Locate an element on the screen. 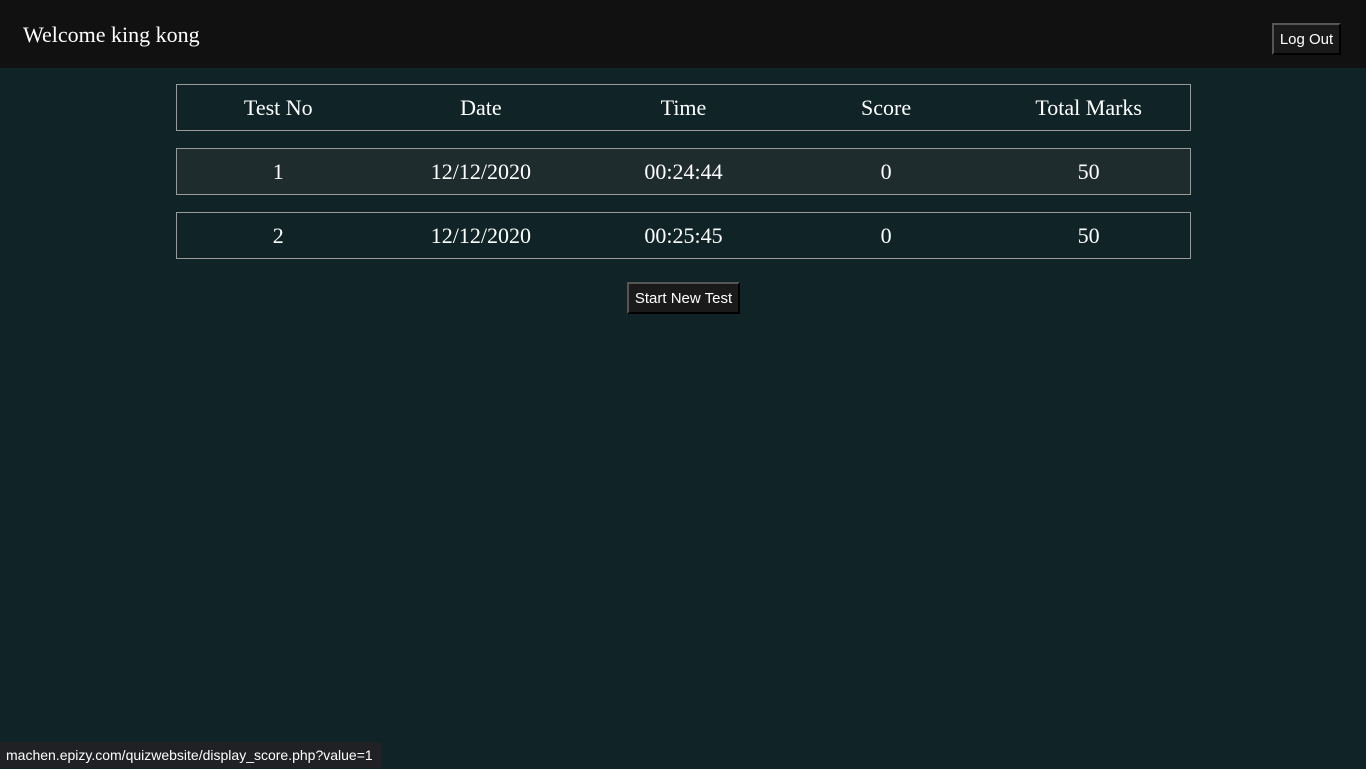 This screenshot has width=1366, height=769. column-header-score: Score is located at coordinates (886, 107).